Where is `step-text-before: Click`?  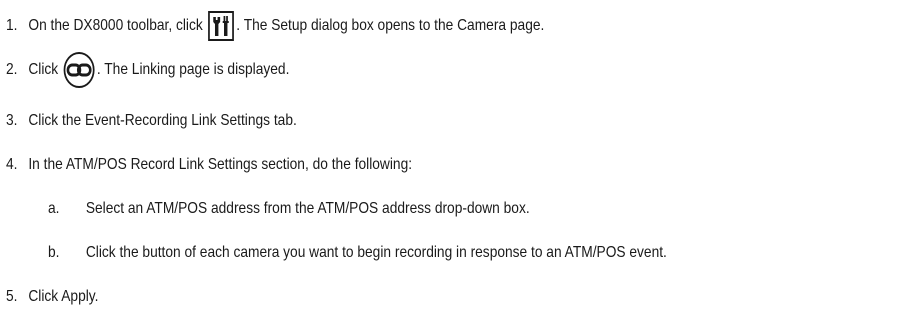
step-text-before: Click is located at coordinates (43, 69).